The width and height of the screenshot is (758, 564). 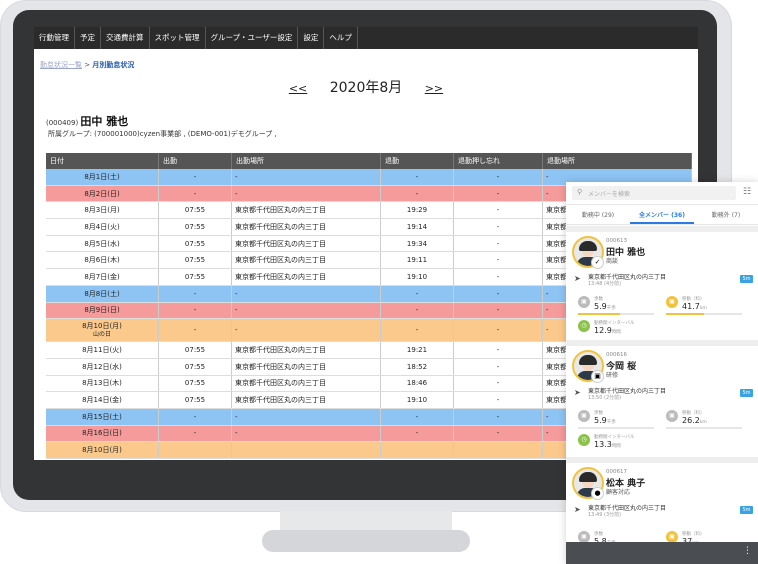 I want to click on member-id: 000616, so click(x=616, y=355).